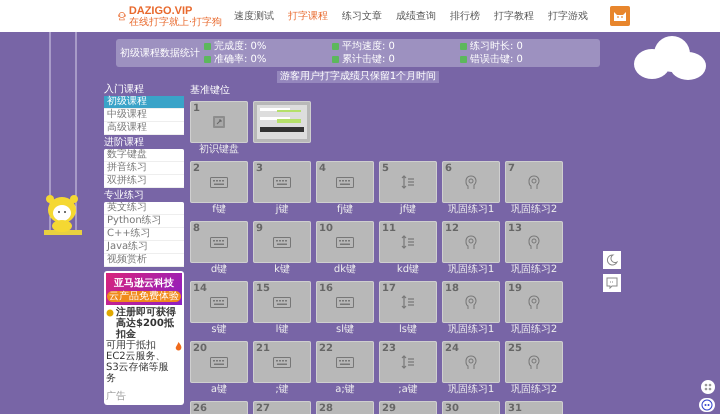  Describe the element at coordinates (408, 330) in the screenshot. I see `lesson-label: ls键` at that location.